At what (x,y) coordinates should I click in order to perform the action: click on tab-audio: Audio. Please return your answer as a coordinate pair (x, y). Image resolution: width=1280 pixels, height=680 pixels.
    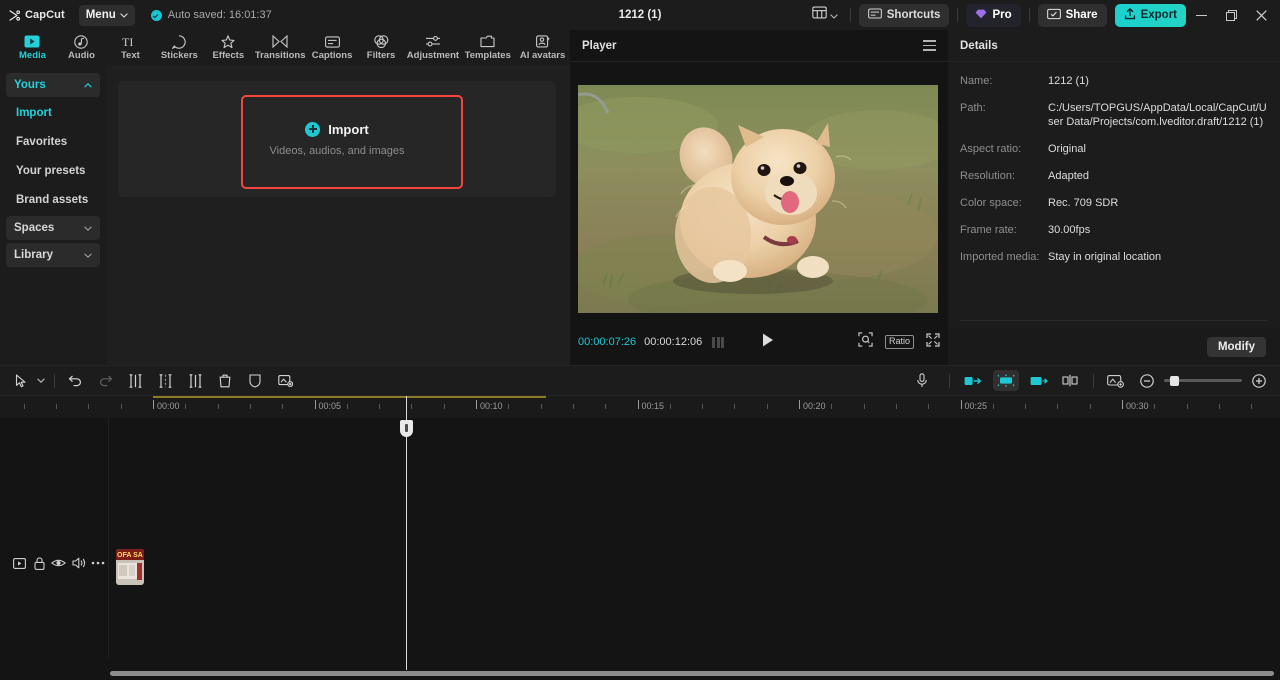
    Looking at the image, I should click on (81, 47).